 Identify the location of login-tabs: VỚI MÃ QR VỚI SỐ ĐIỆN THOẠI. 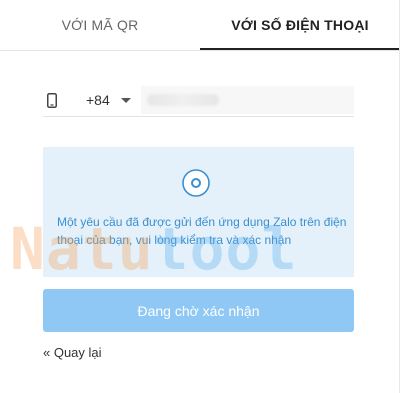
(200, 25).